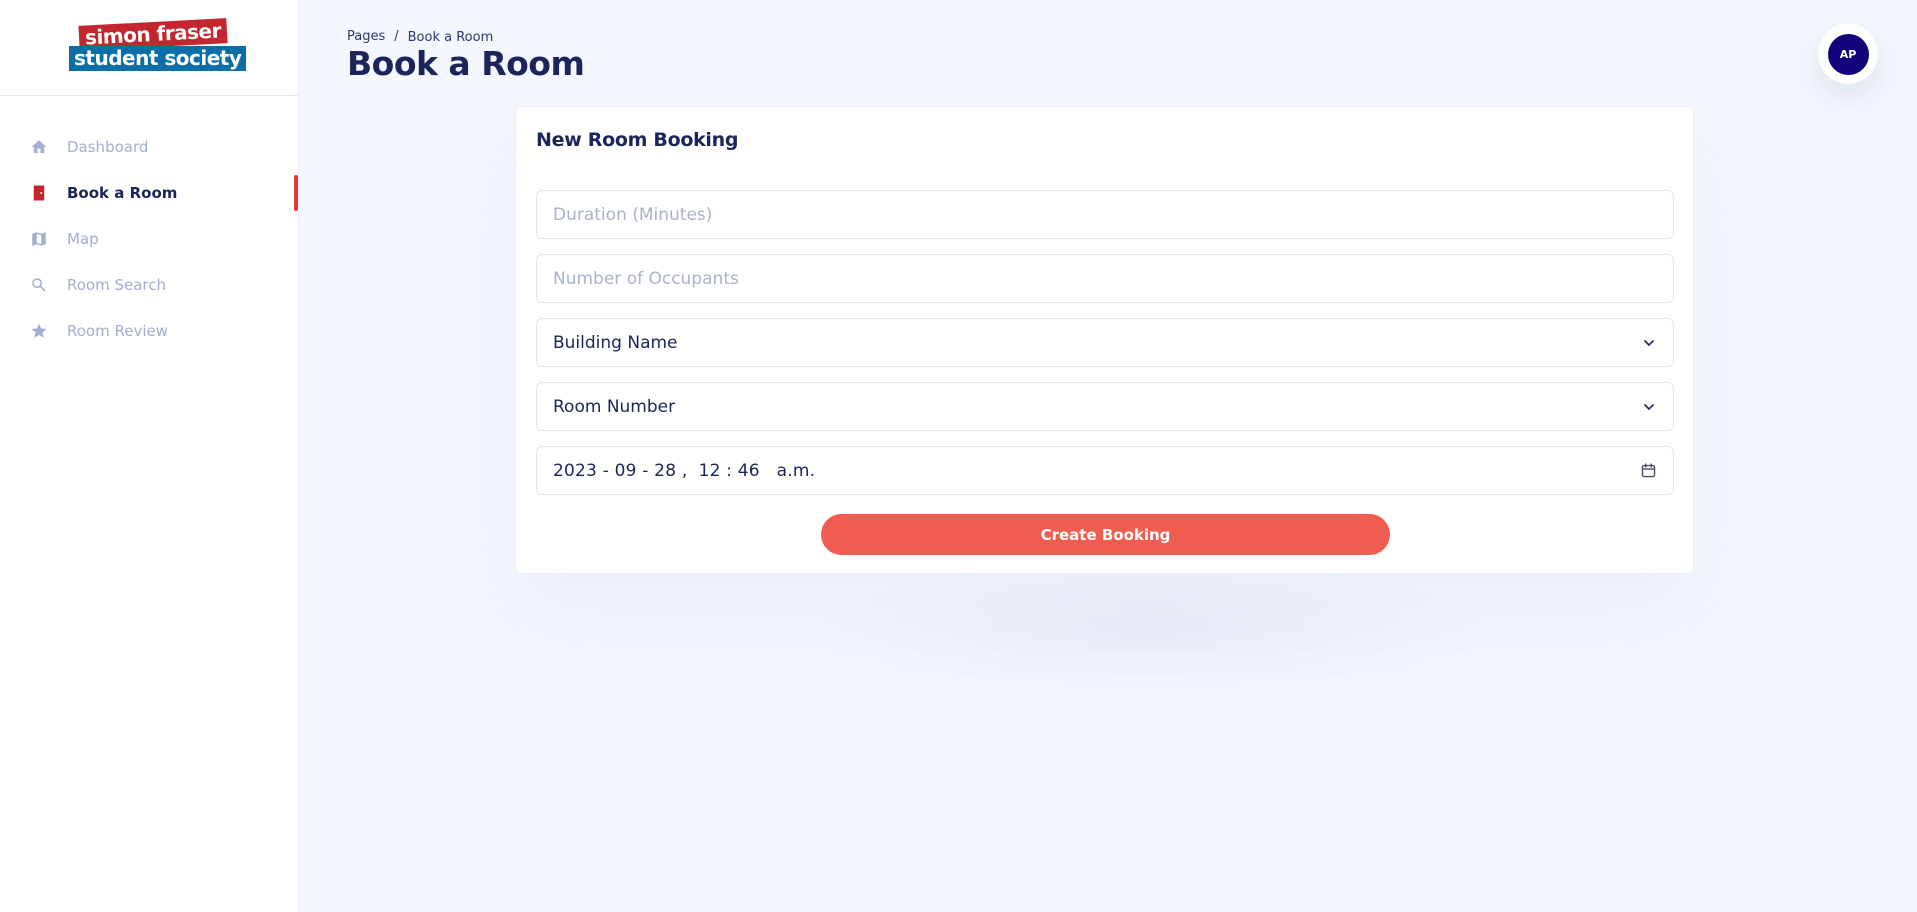  I want to click on user-menu: AP, so click(1848, 54).